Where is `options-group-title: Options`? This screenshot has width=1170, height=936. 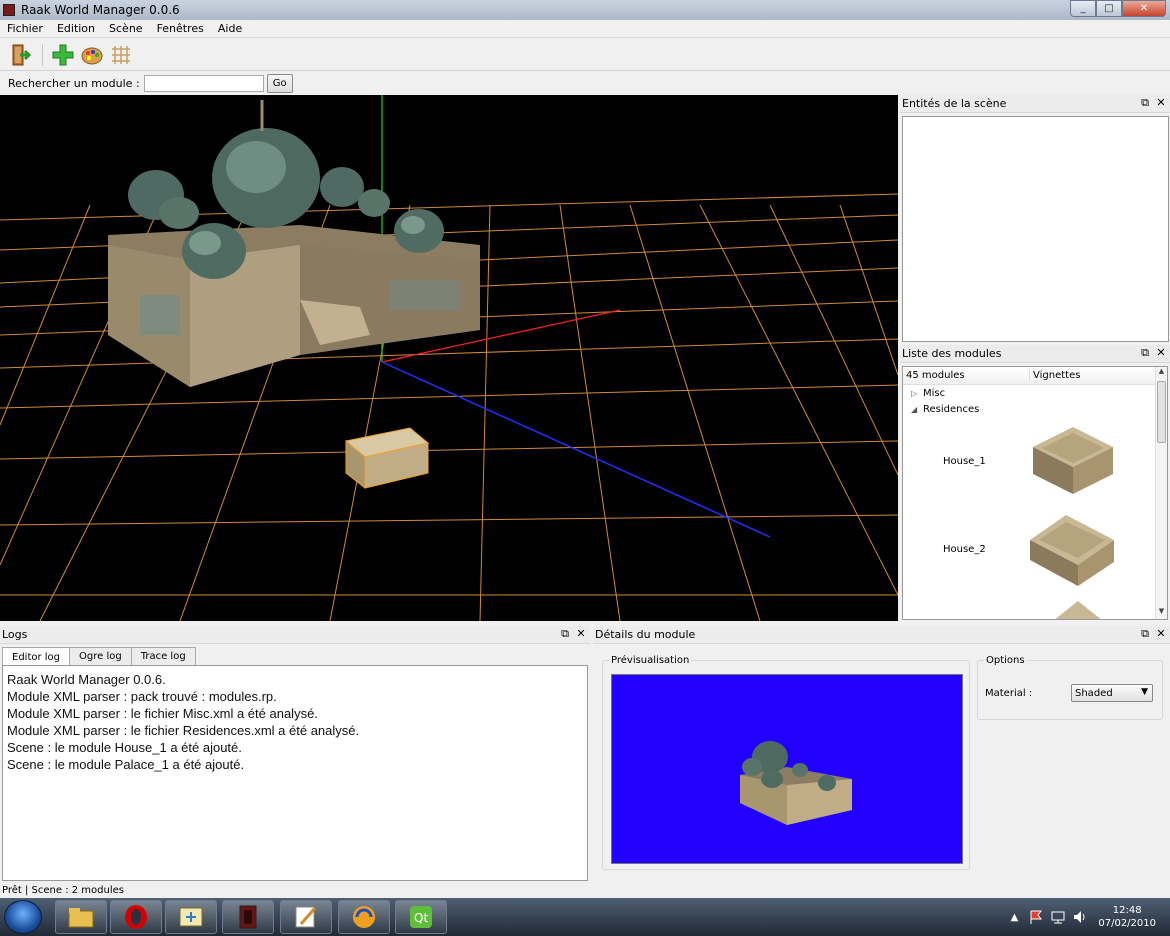
options-group-title: Options is located at coordinates (1005, 660).